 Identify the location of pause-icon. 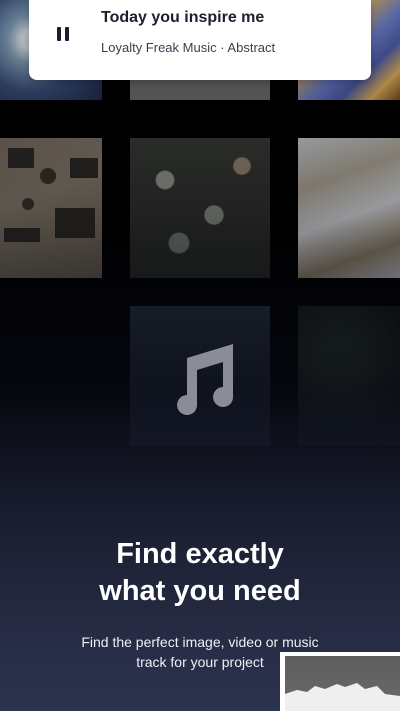
(63, 34).